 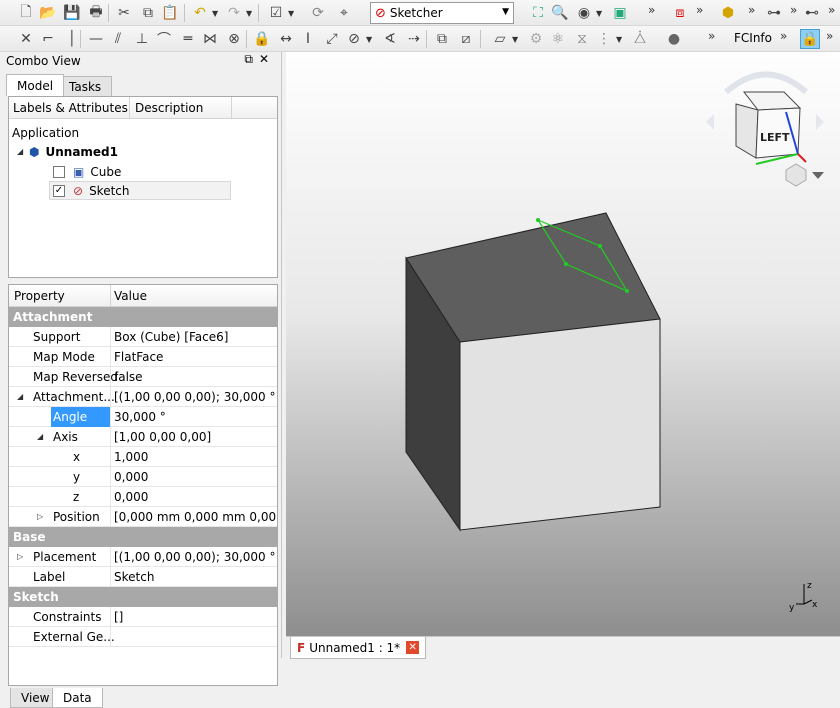 I want to click on property-group-attachment: Attachment, so click(x=143, y=317).